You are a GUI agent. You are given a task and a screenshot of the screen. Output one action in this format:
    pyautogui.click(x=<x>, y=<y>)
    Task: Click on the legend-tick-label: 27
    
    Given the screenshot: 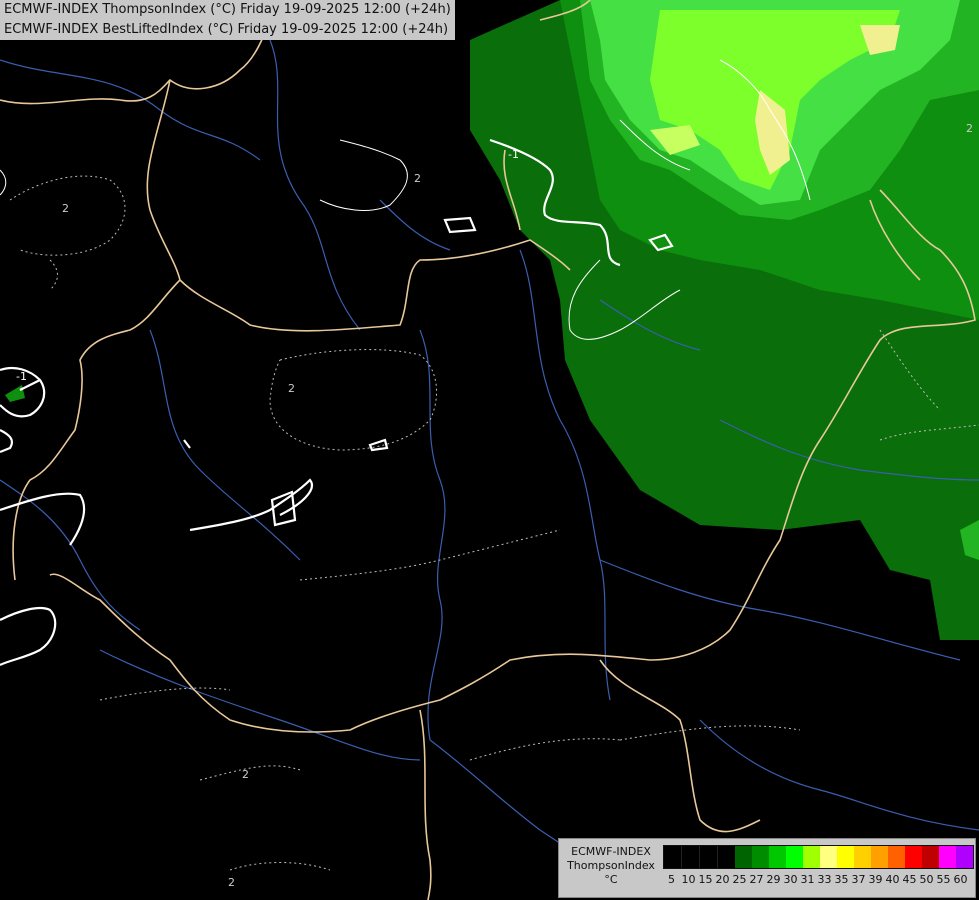 What is the action you would take?
    pyautogui.click(x=756, y=879)
    